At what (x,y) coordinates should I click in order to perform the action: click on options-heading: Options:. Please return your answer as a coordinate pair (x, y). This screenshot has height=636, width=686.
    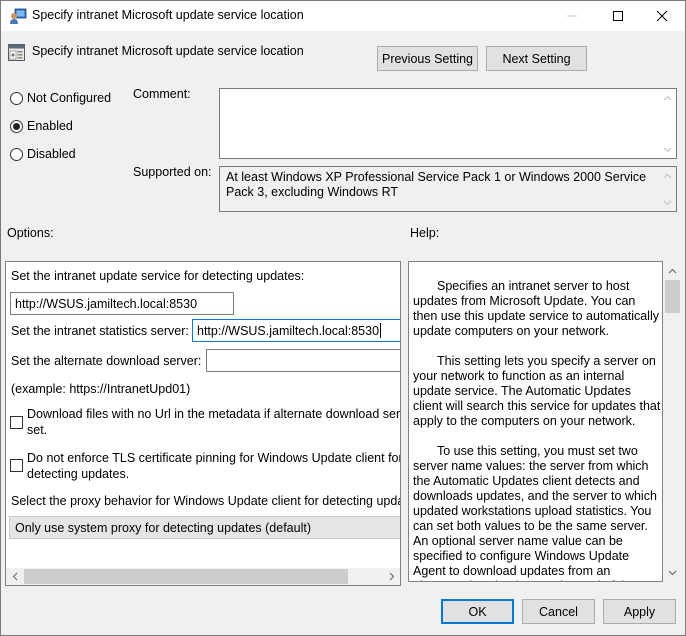
    Looking at the image, I should click on (30, 233).